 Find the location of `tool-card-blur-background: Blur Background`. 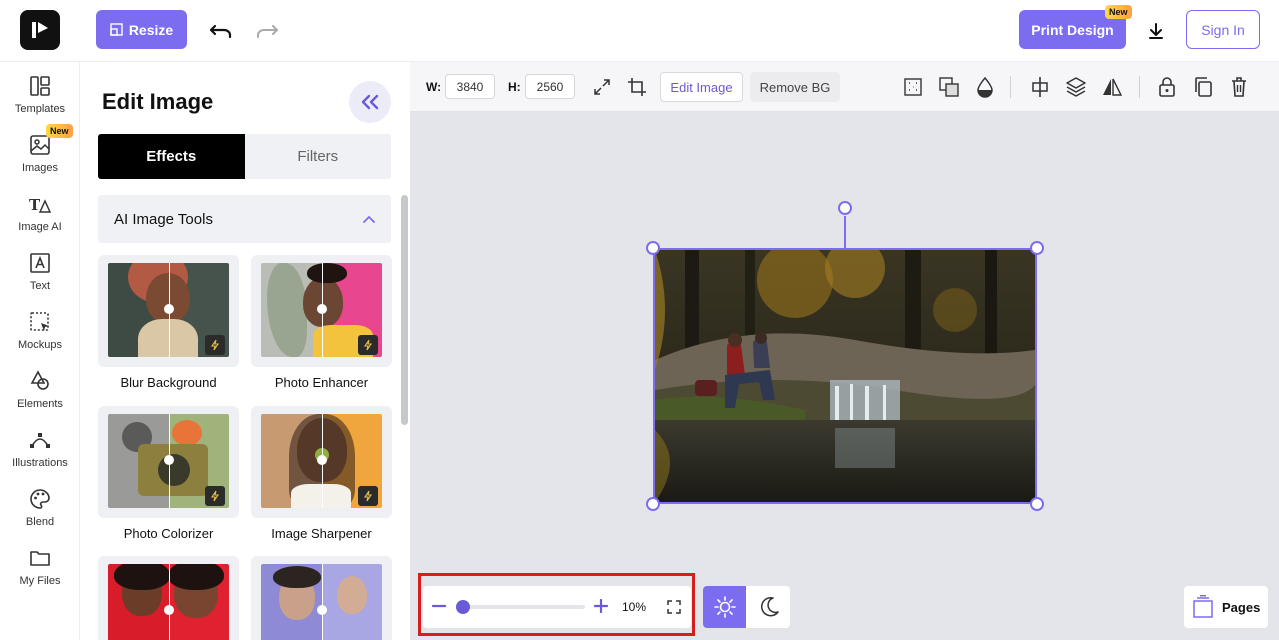

tool-card-blur-background: Blur Background is located at coordinates (168, 322).